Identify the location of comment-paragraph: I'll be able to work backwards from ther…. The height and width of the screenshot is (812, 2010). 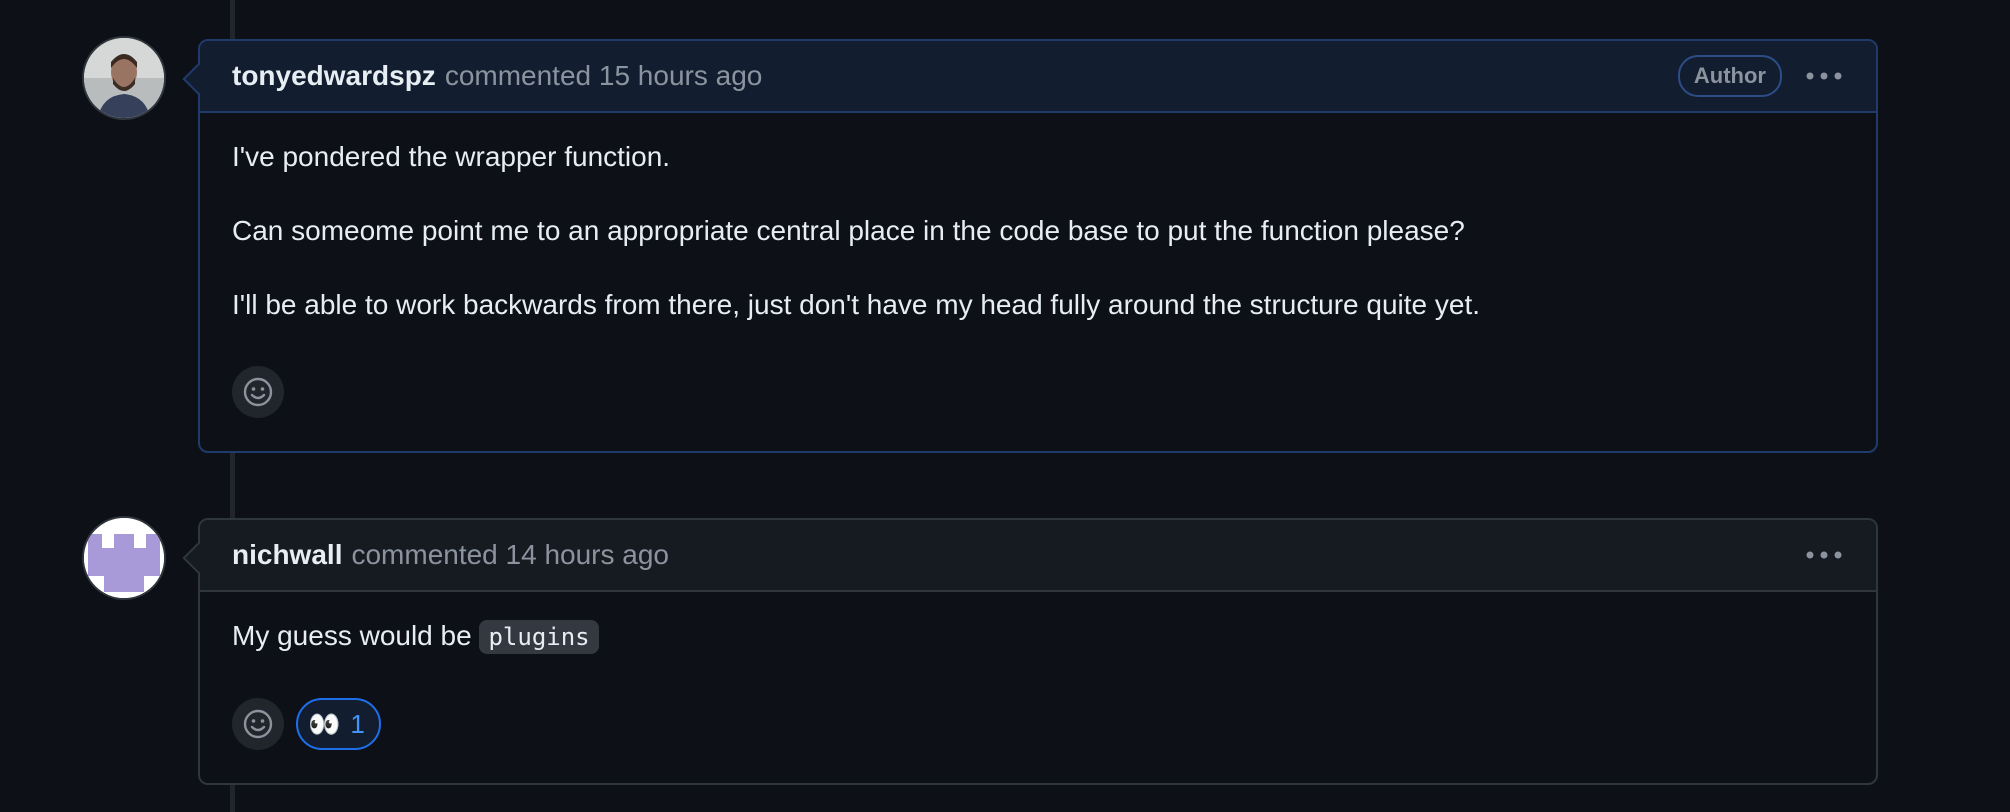
(856, 304).